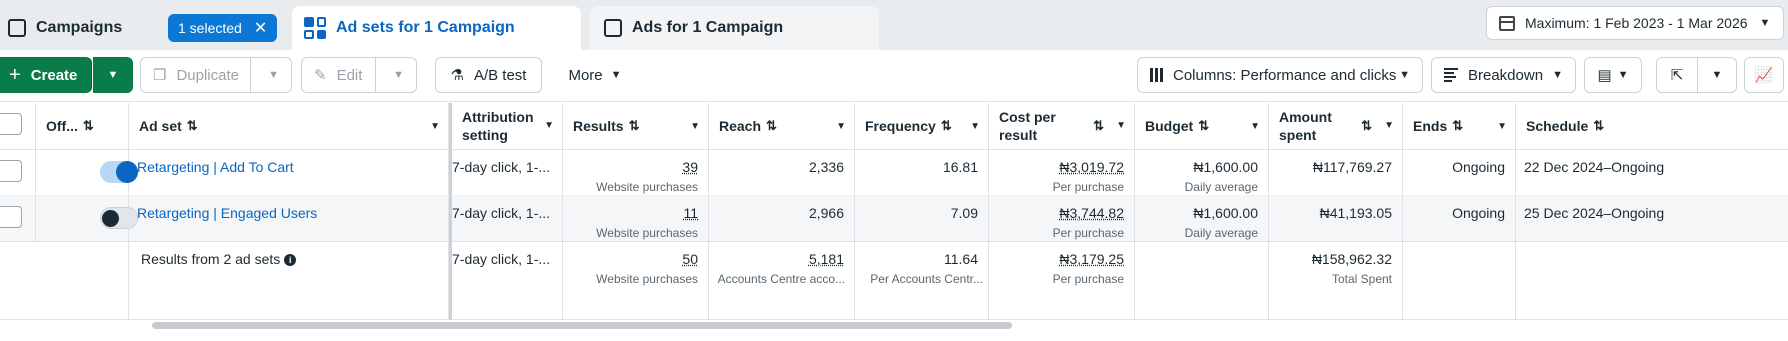 The width and height of the screenshot is (1788, 341). Describe the element at coordinates (1507, 23) in the screenshot. I see `calendar-icon` at that location.